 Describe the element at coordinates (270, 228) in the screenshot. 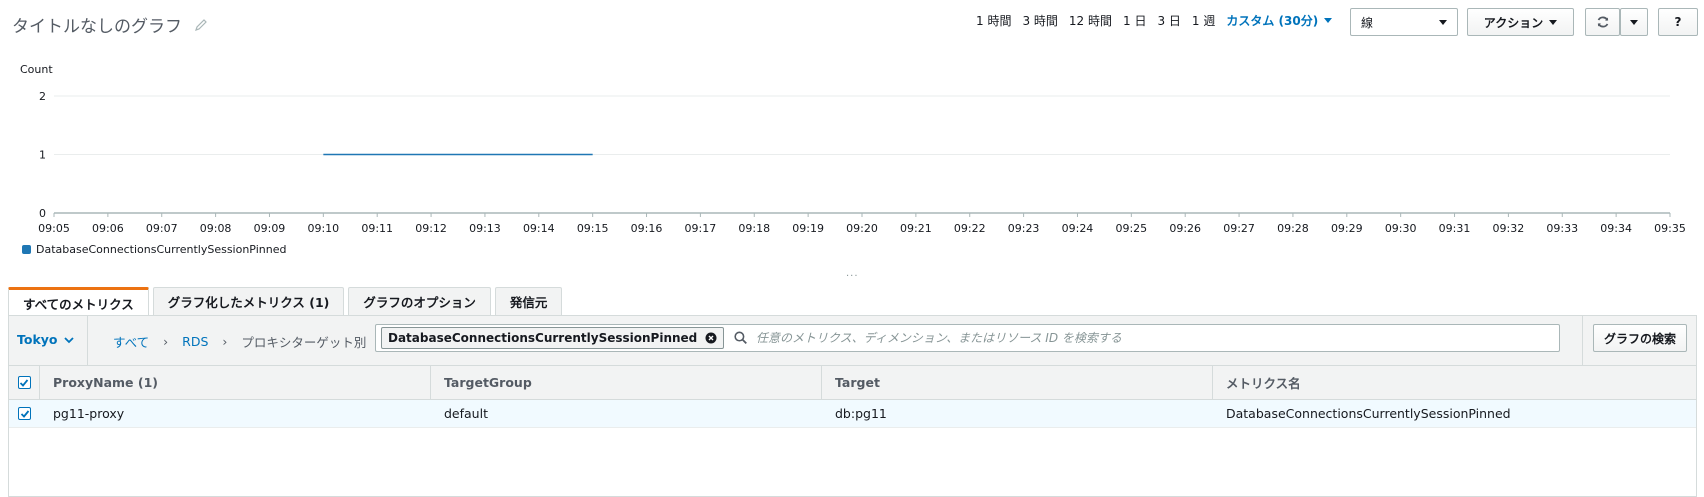

I see `x-tick-label: 09:09` at that location.